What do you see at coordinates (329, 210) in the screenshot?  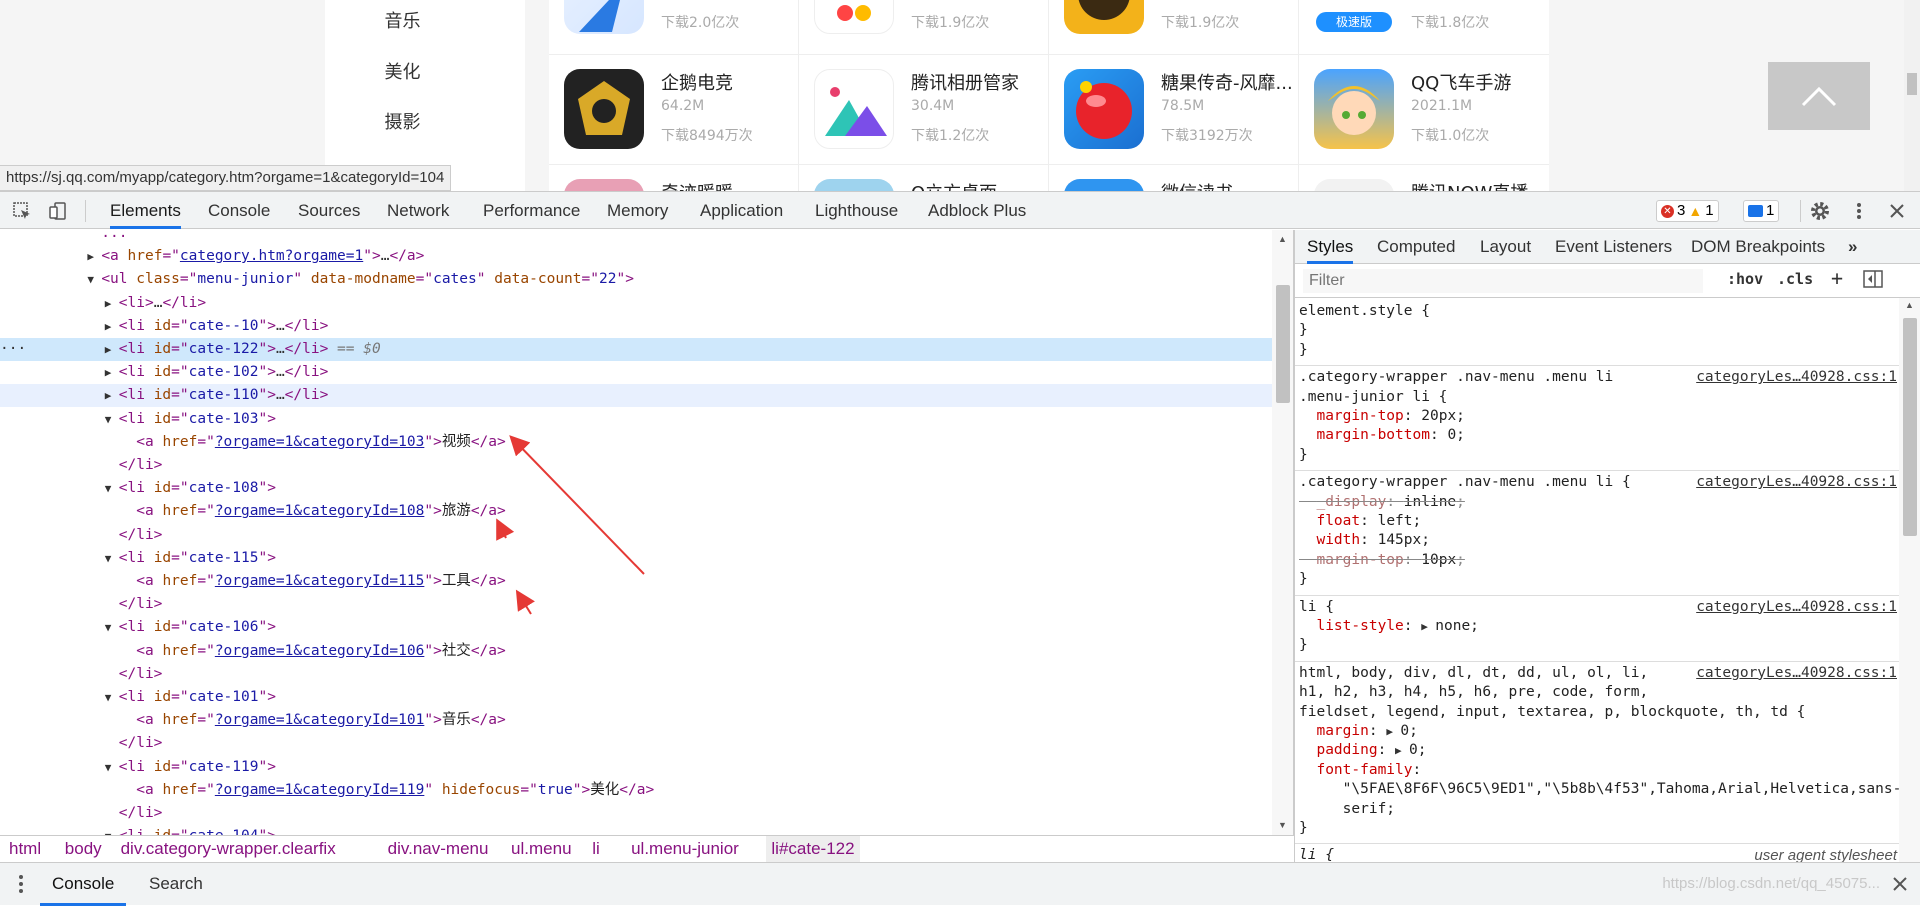 I see `tab-sources: Sources` at bounding box center [329, 210].